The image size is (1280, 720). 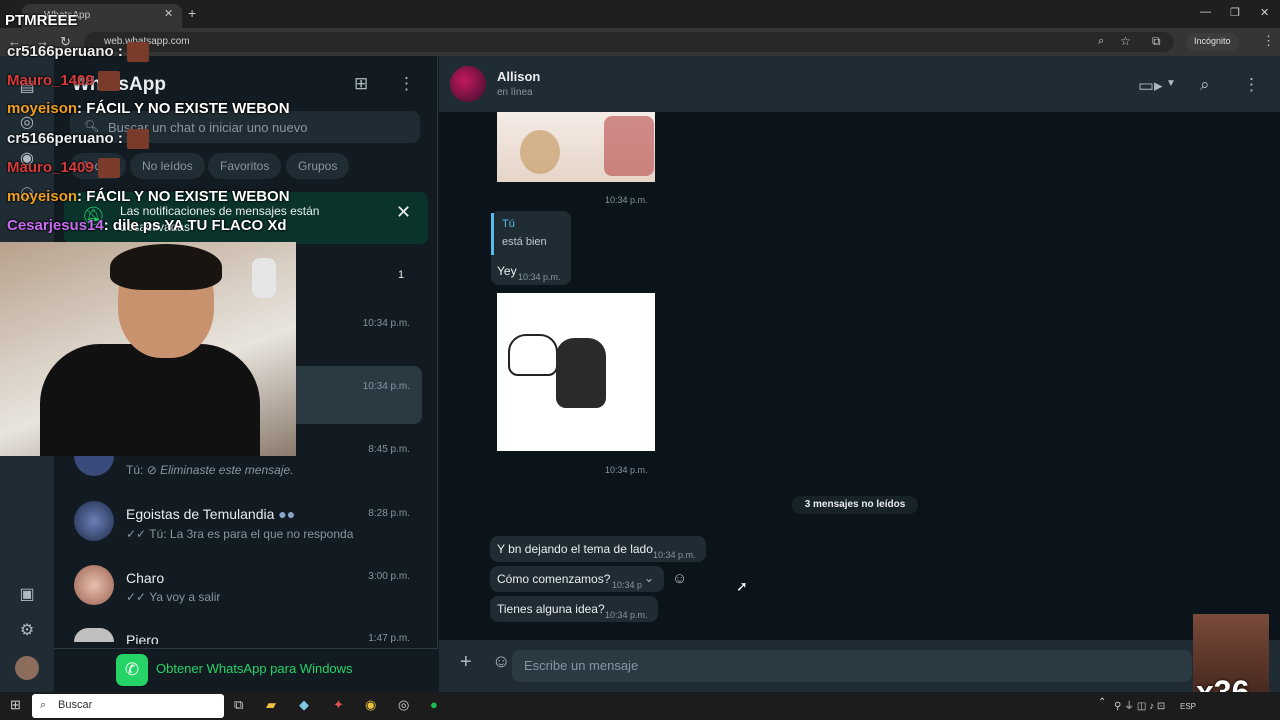 I want to click on chat-menu-icon: ⋮, so click(x=1251, y=85).